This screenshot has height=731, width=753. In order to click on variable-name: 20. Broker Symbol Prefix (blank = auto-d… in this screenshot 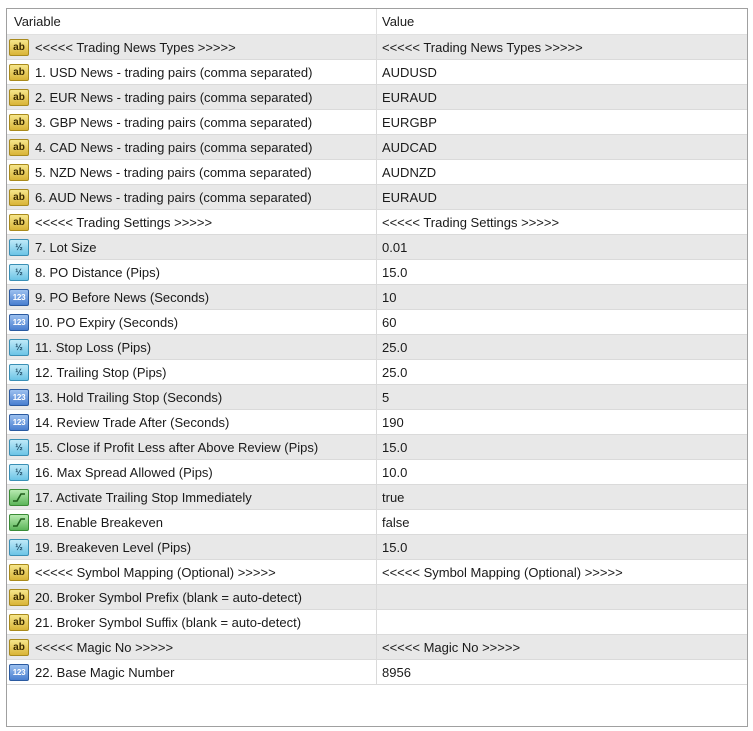, I will do `click(168, 597)`.